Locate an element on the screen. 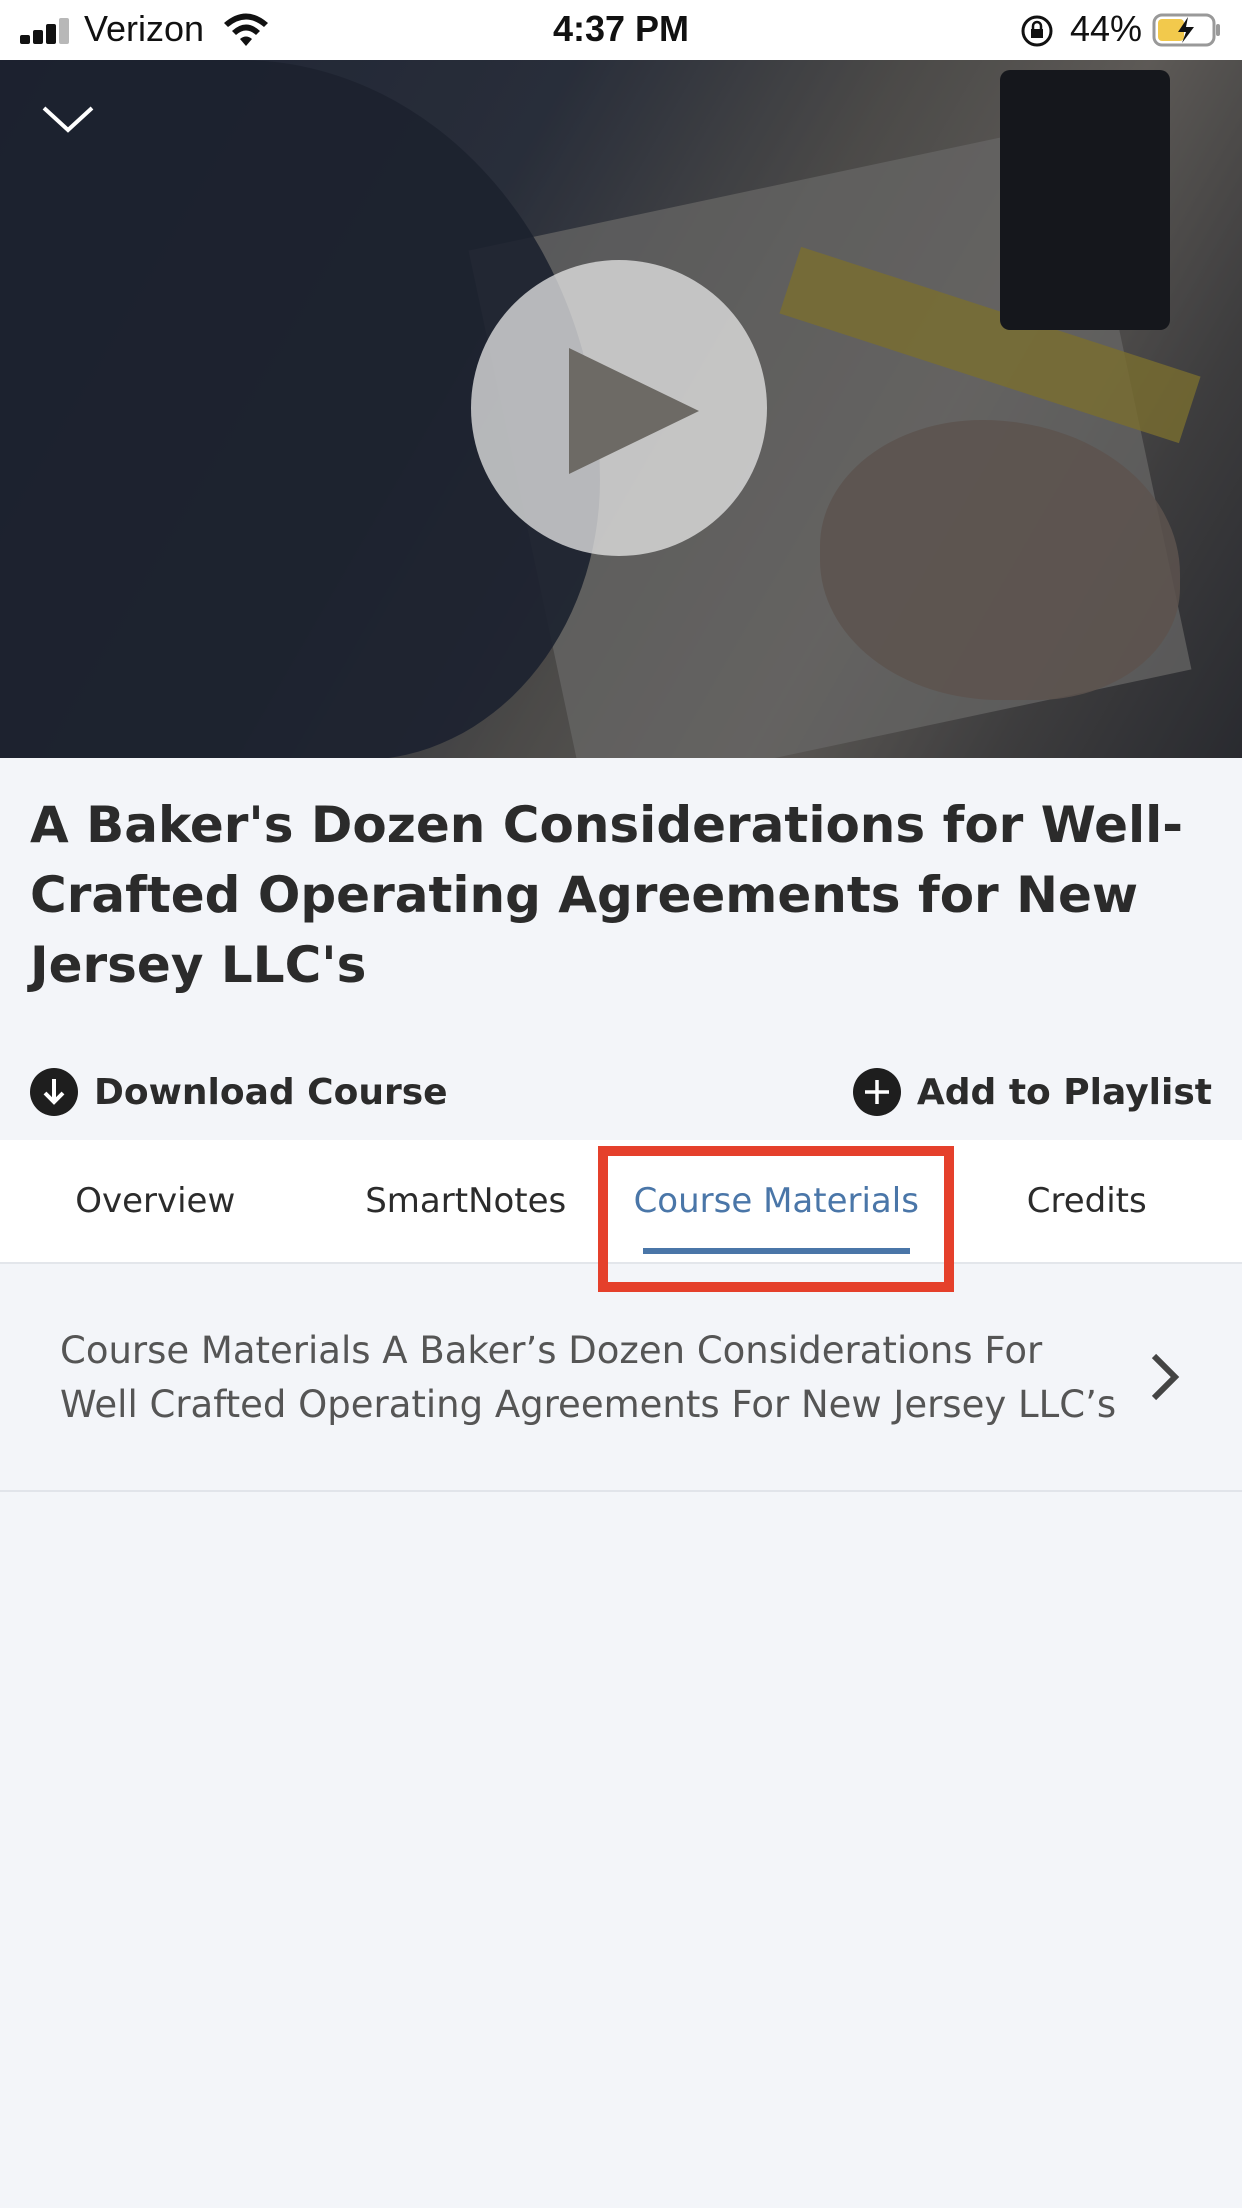  play-icon is located at coordinates (634, 411).